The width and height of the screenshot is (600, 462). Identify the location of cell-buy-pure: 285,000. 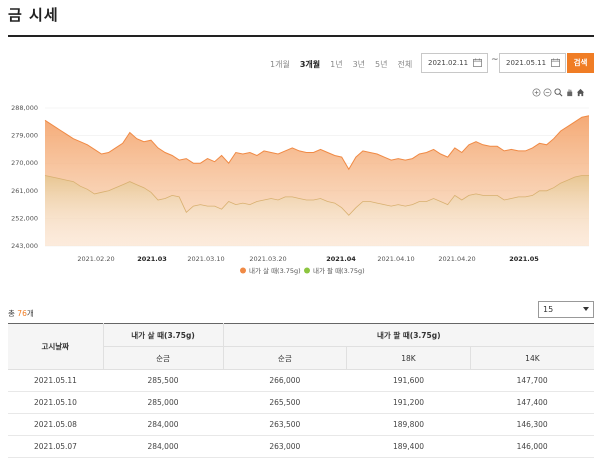
(163, 402).